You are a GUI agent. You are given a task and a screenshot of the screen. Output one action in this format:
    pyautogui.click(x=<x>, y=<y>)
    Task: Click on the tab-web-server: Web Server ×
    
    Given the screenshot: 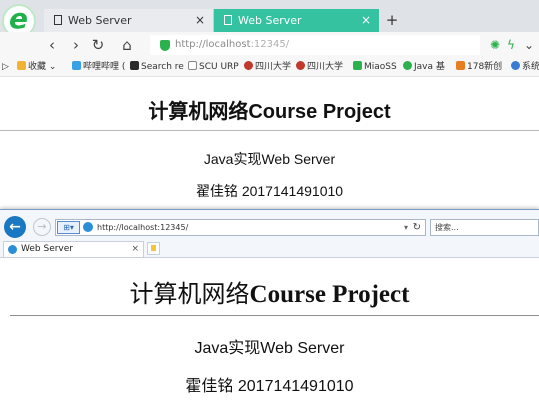 What is the action you would take?
    pyautogui.click(x=73, y=249)
    